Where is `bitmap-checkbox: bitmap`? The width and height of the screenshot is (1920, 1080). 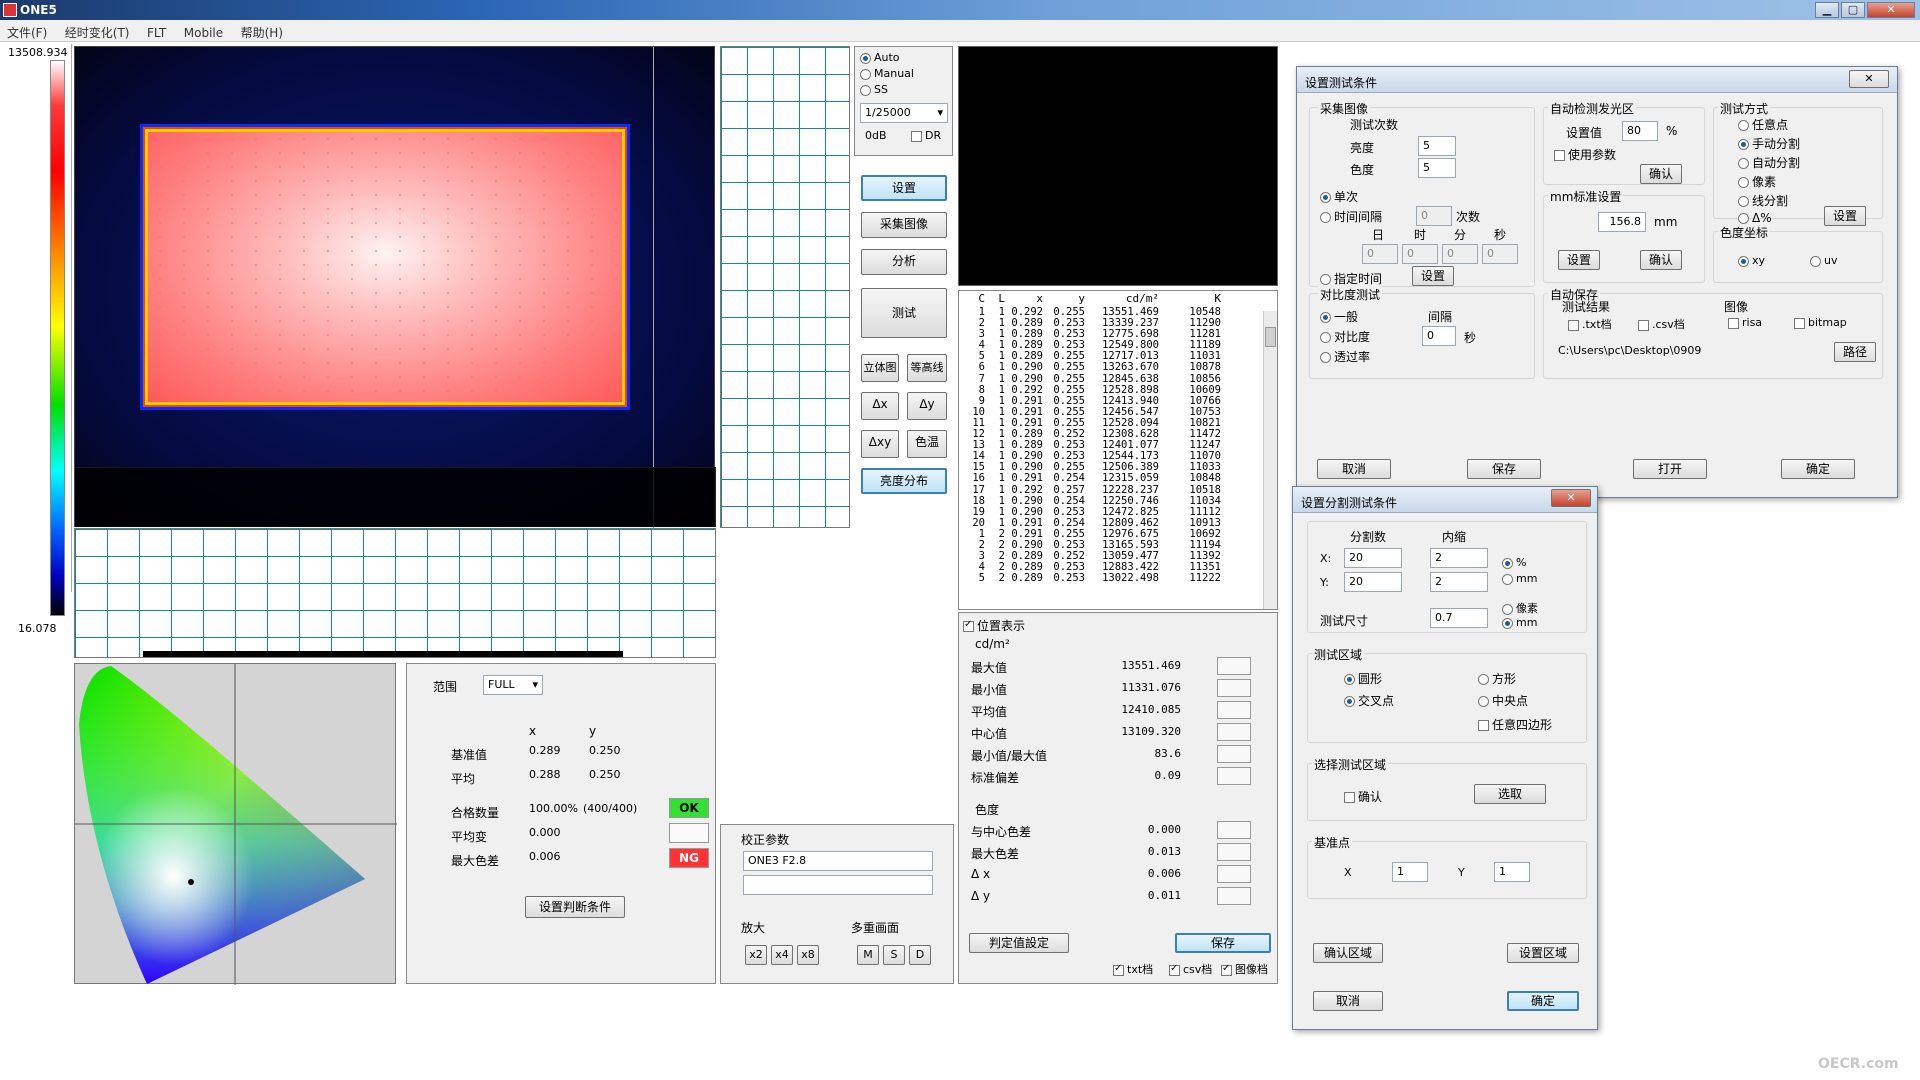
bitmap-checkbox: bitmap is located at coordinates (1820, 322).